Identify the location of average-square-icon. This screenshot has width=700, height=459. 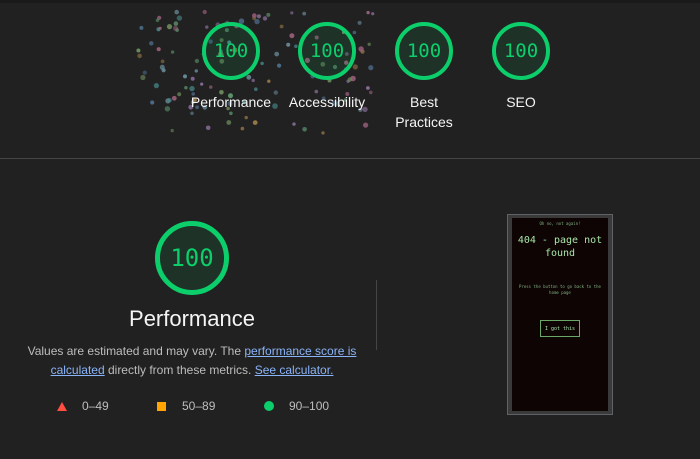
(161, 406).